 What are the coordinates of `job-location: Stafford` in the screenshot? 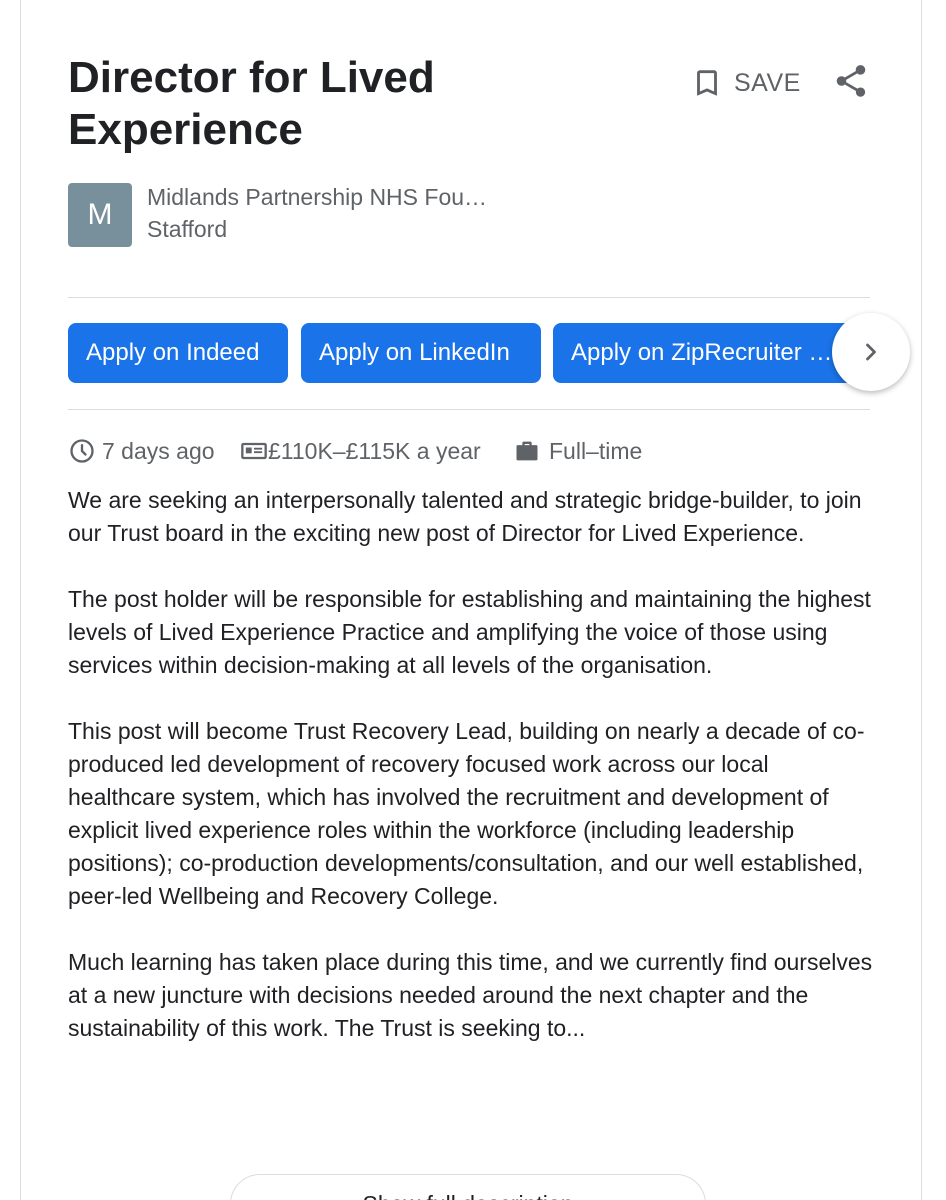 It's located at (187, 229).